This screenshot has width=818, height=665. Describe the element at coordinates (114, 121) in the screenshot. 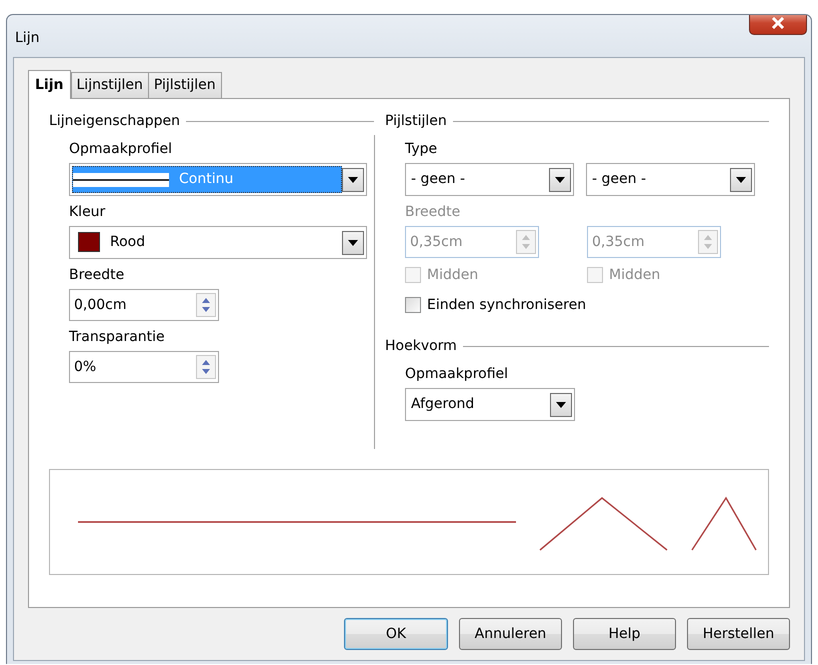

I see `section-heading: Lijneigenschappen` at that location.